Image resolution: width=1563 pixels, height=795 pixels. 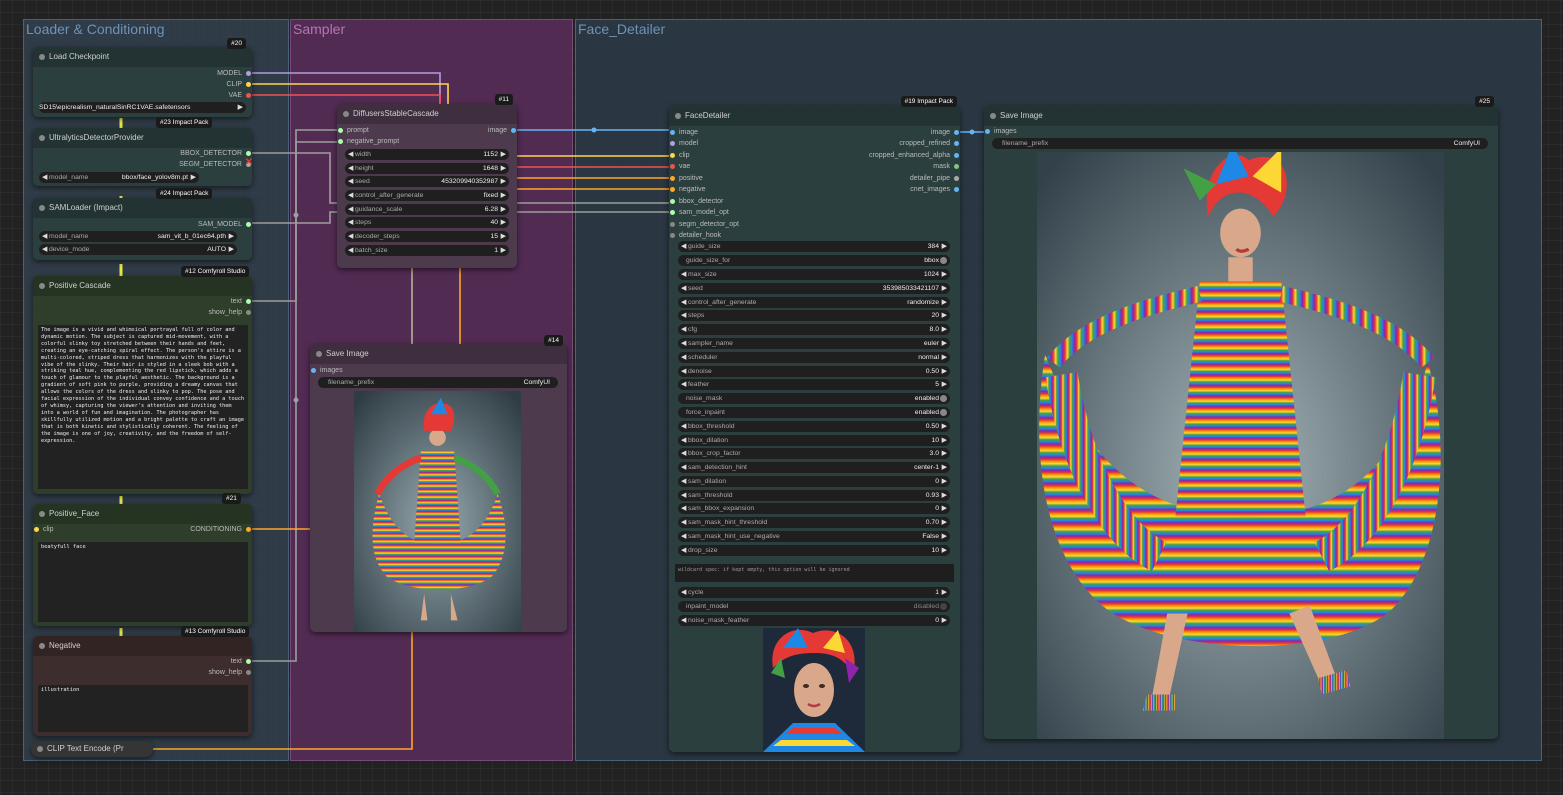 I want to click on node-title: Positive Cascade, so click(x=142, y=286).